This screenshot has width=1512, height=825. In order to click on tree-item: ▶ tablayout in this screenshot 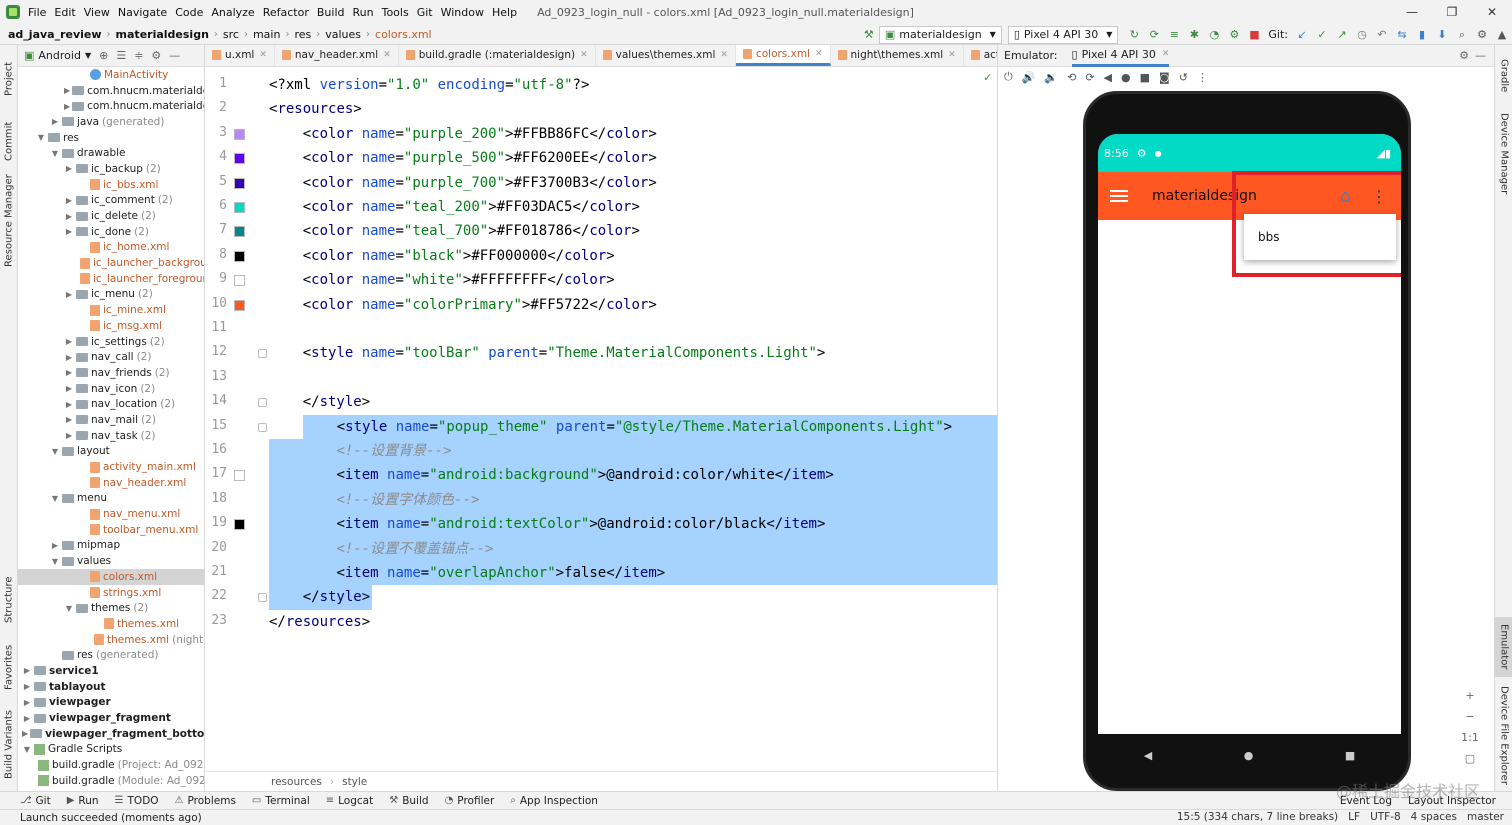, I will do `click(111, 687)`.